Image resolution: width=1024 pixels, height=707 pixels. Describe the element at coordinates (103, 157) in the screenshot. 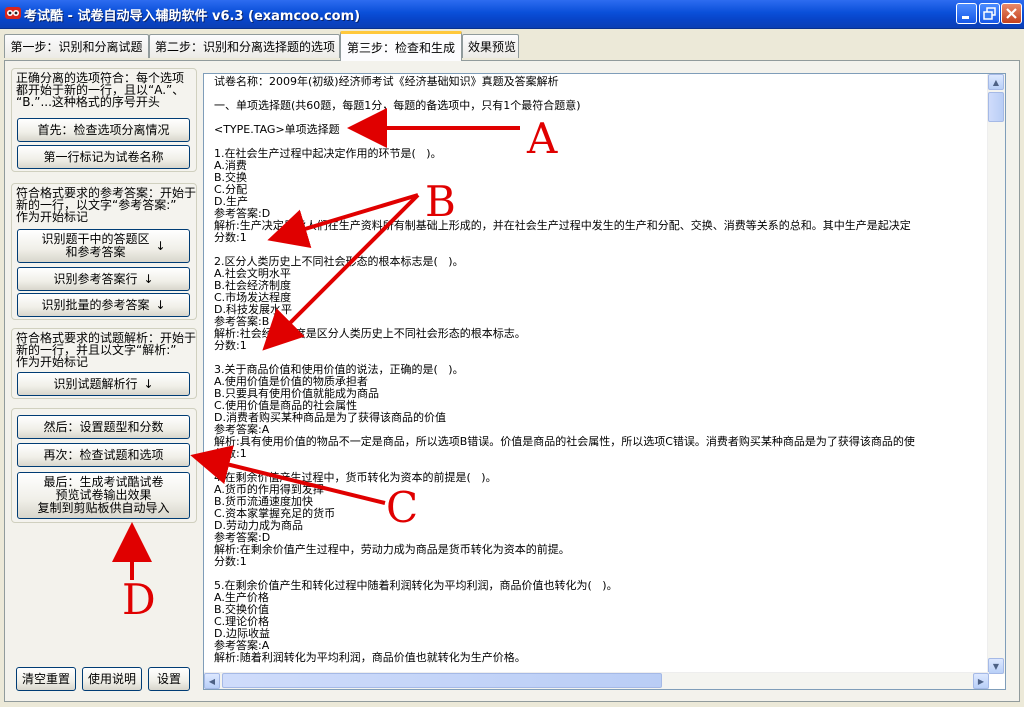

I see `first-line-title-button: 第一行标记为试卷名称` at that location.